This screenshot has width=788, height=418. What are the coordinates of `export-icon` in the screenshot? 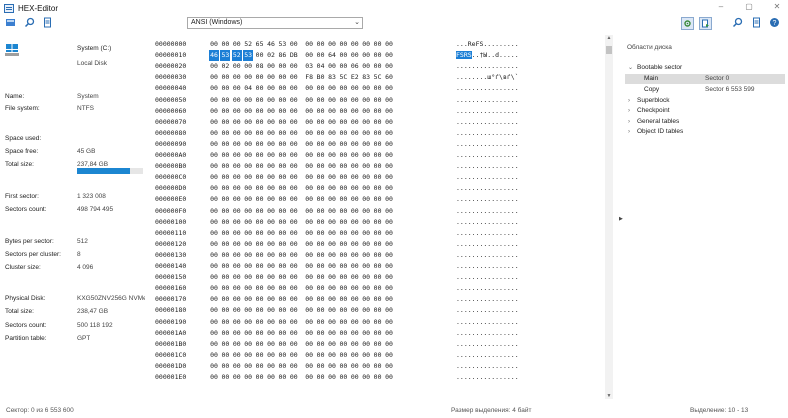 It's located at (705, 23).